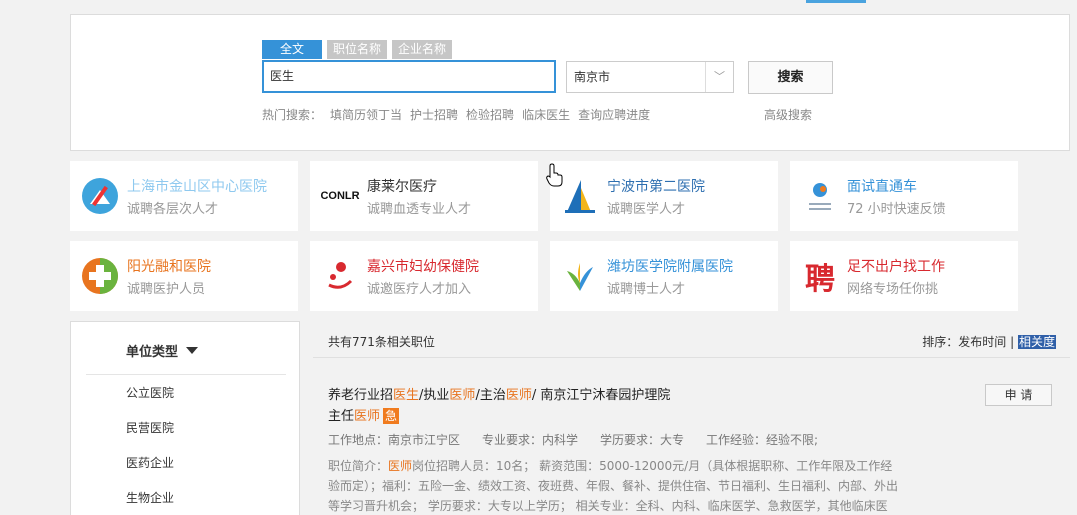  I want to click on keyword-input: 医生, so click(409, 76).